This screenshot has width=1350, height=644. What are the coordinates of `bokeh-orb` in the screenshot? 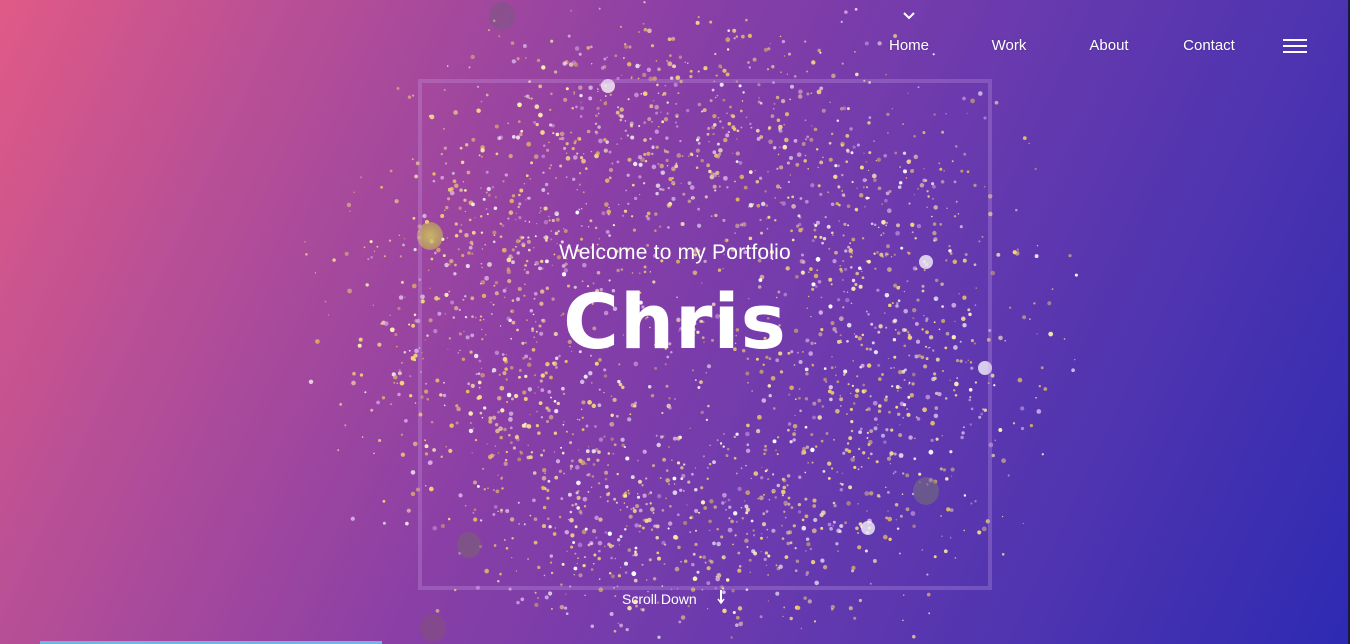 It's located at (433, 628).